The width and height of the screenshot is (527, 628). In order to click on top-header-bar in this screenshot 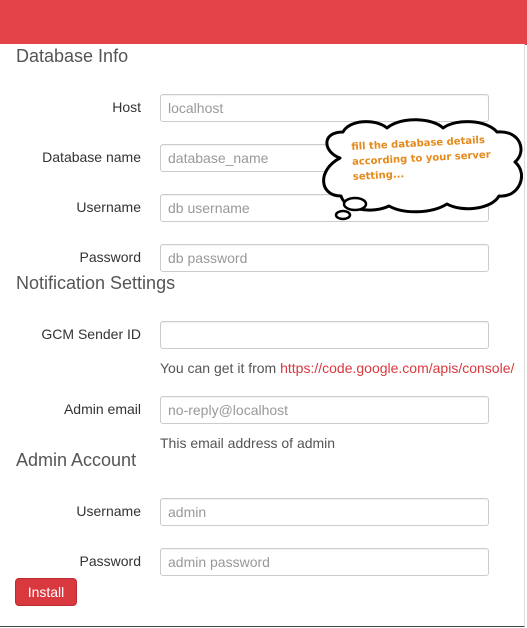, I will do `click(263, 22)`.